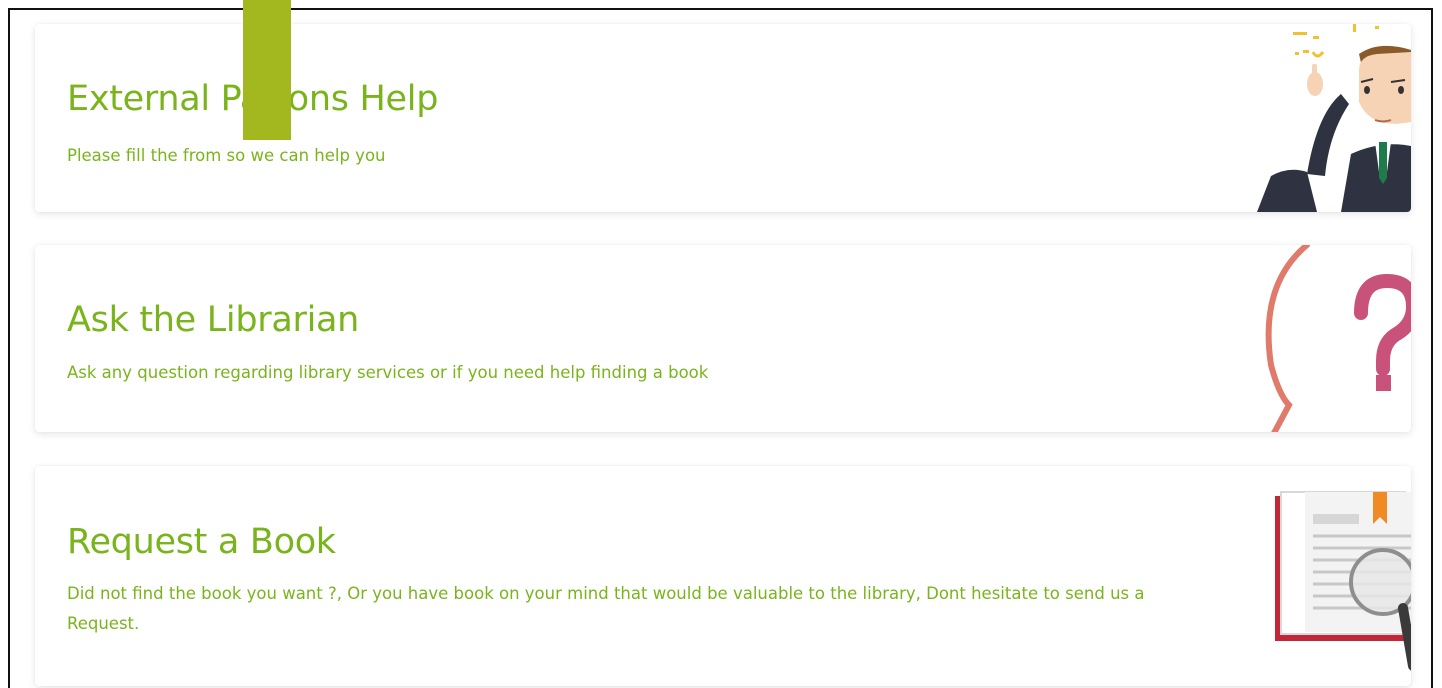  Describe the element at coordinates (1343, 581) in the screenshot. I see `book-magnifier-icon` at that location.